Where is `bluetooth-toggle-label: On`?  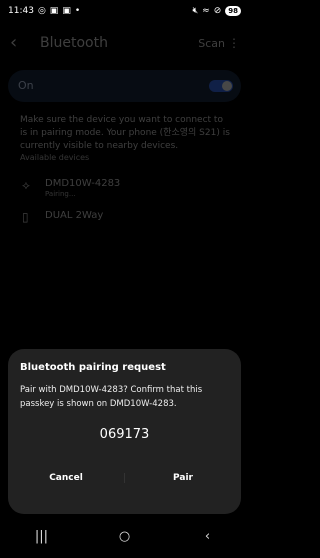 bluetooth-toggle-label: On is located at coordinates (26, 85).